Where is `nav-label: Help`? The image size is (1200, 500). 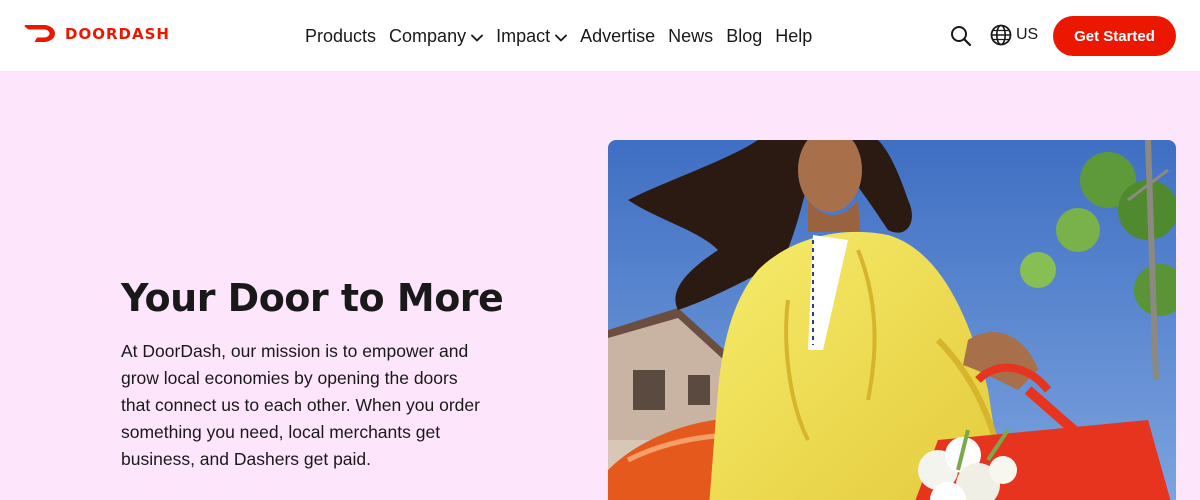
nav-label: Help is located at coordinates (794, 35).